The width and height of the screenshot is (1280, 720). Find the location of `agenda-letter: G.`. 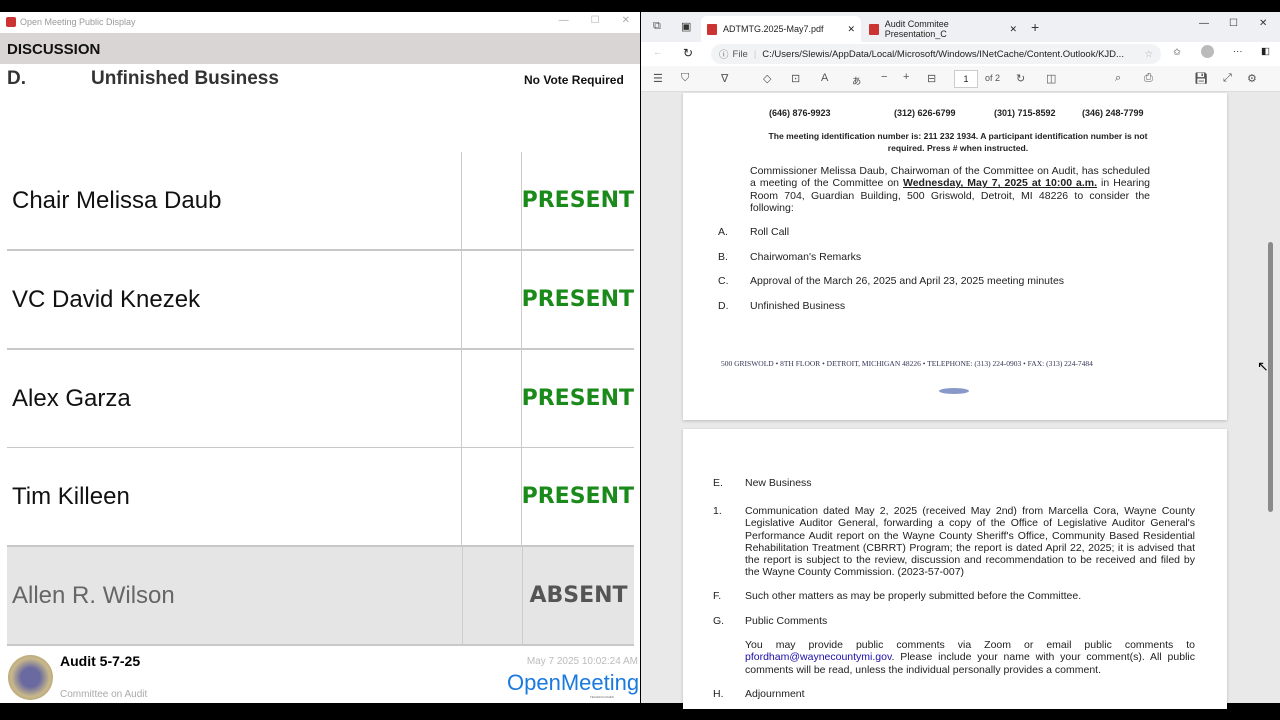

agenda-letter: G. is located at coordinates (719, 621).